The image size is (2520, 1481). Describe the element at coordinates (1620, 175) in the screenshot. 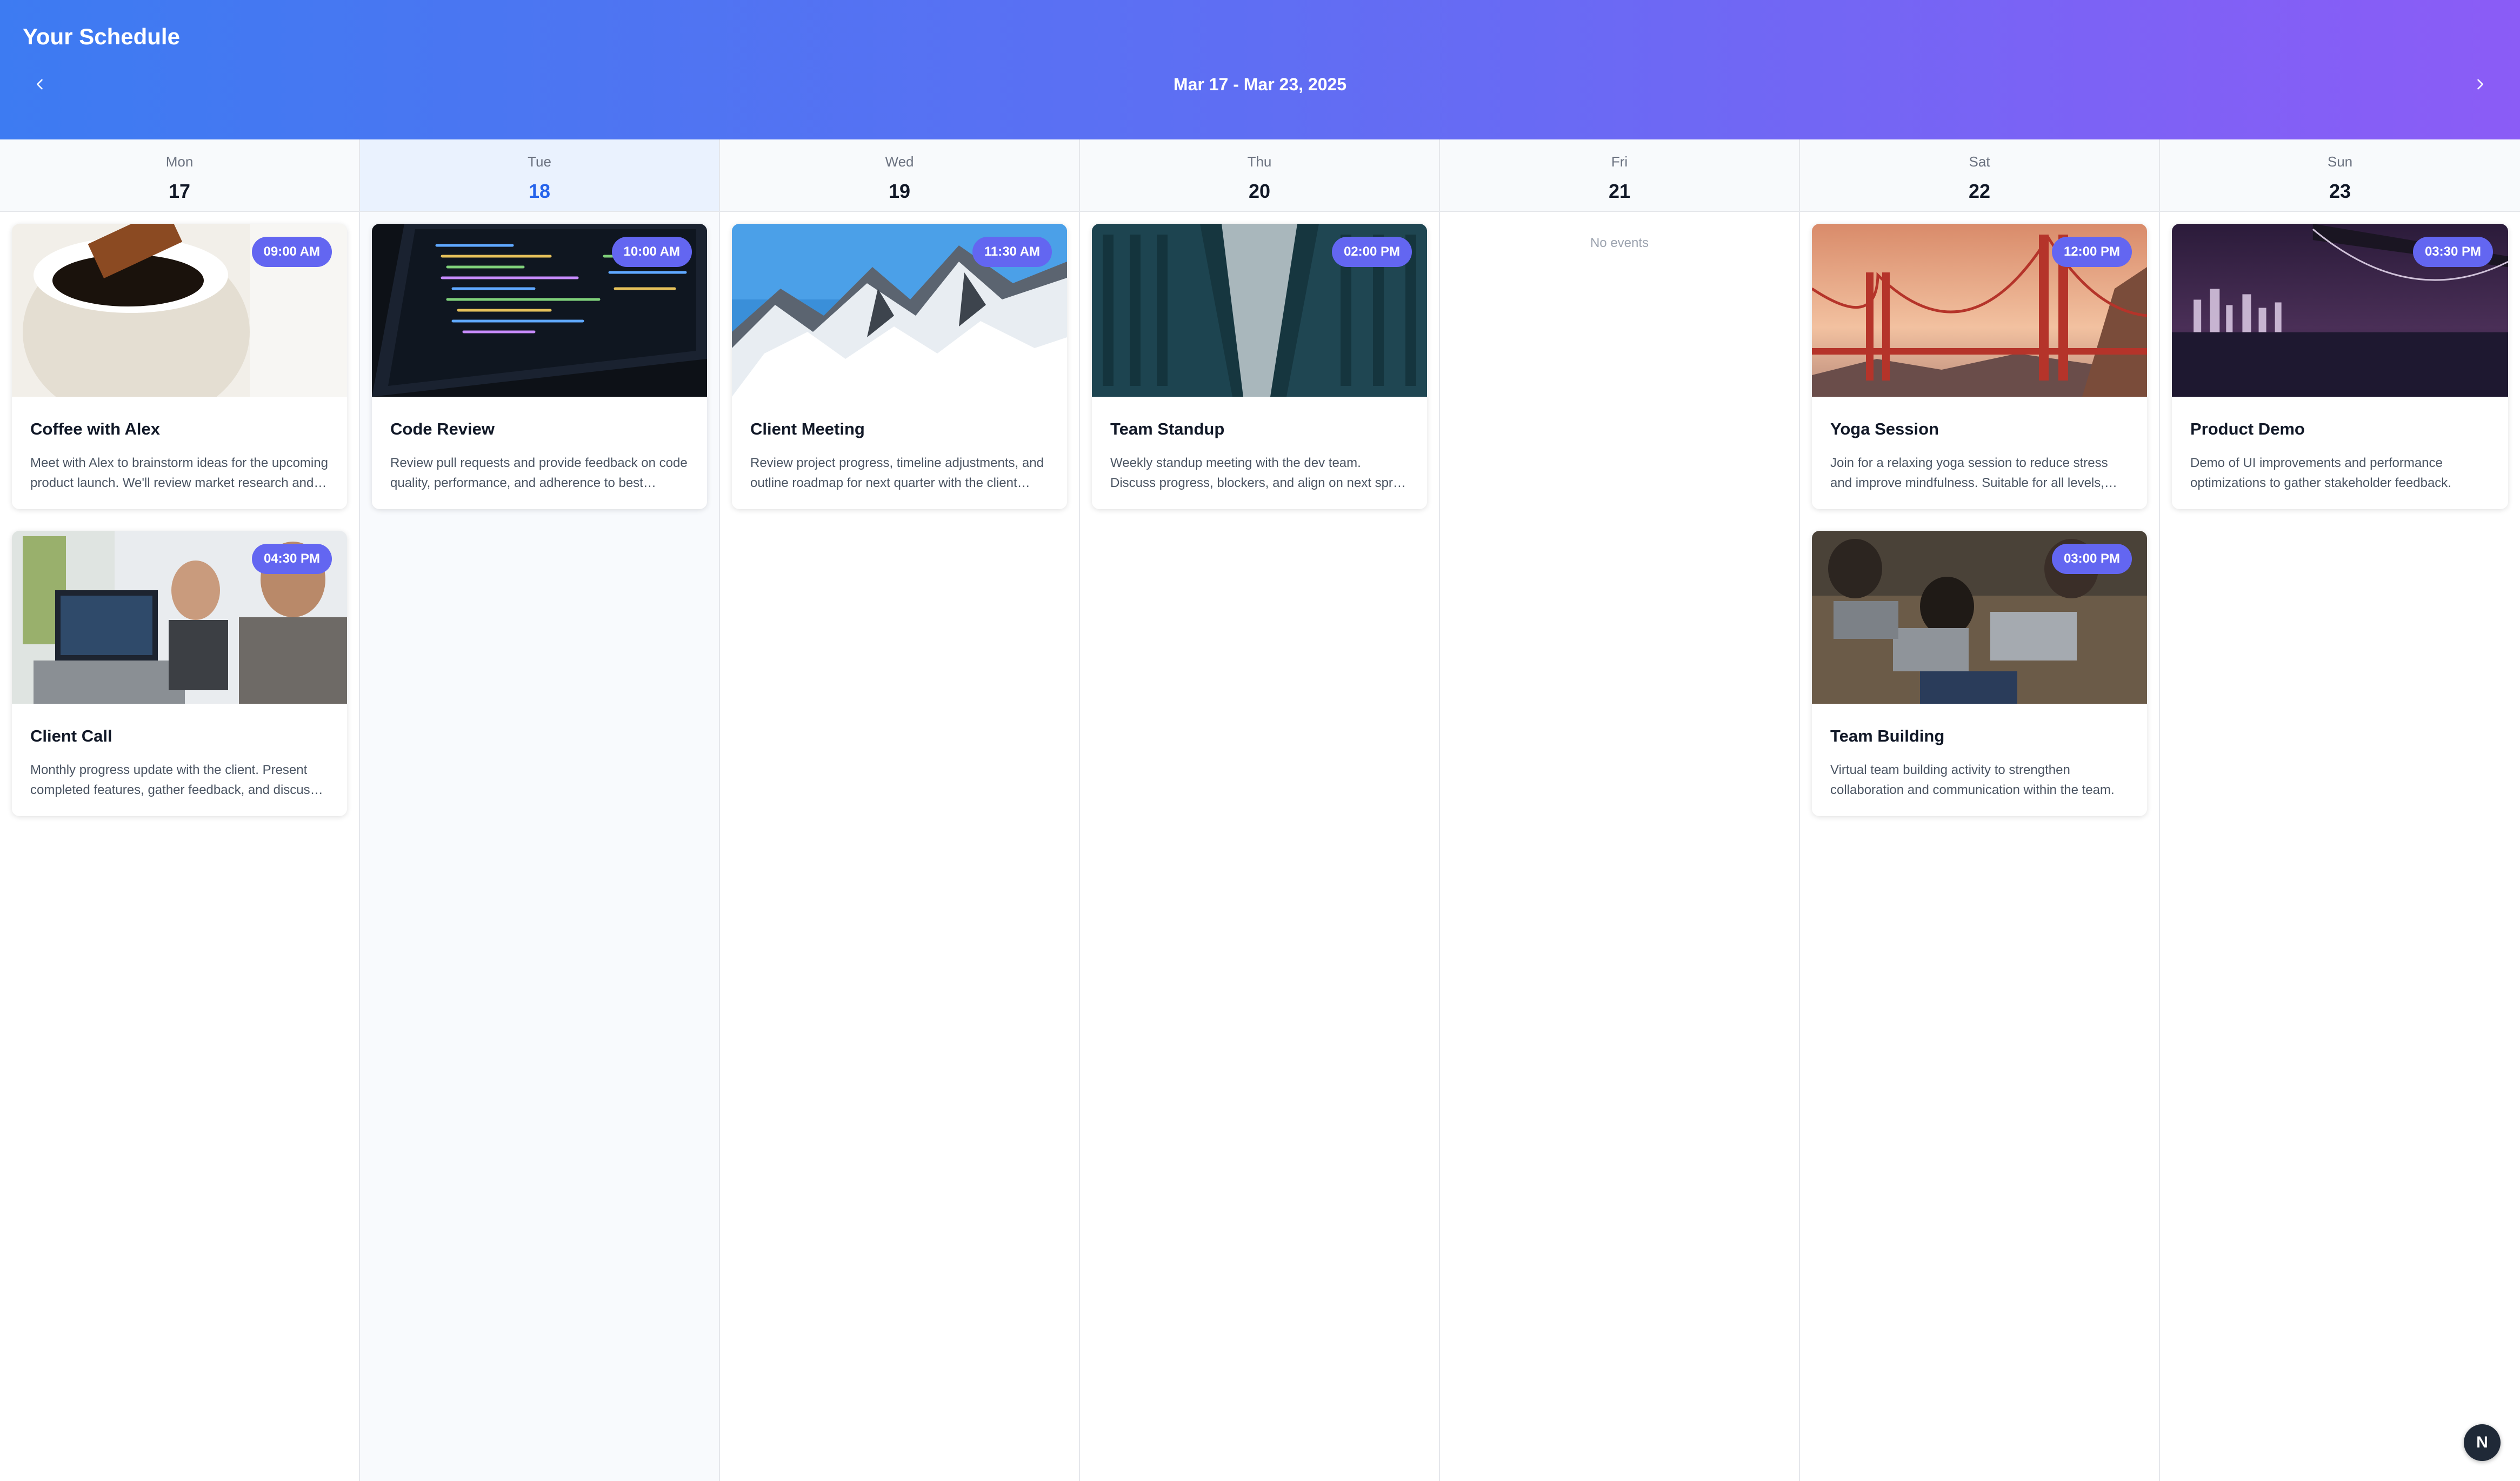

I see `day-header: Fri 21` at that location.